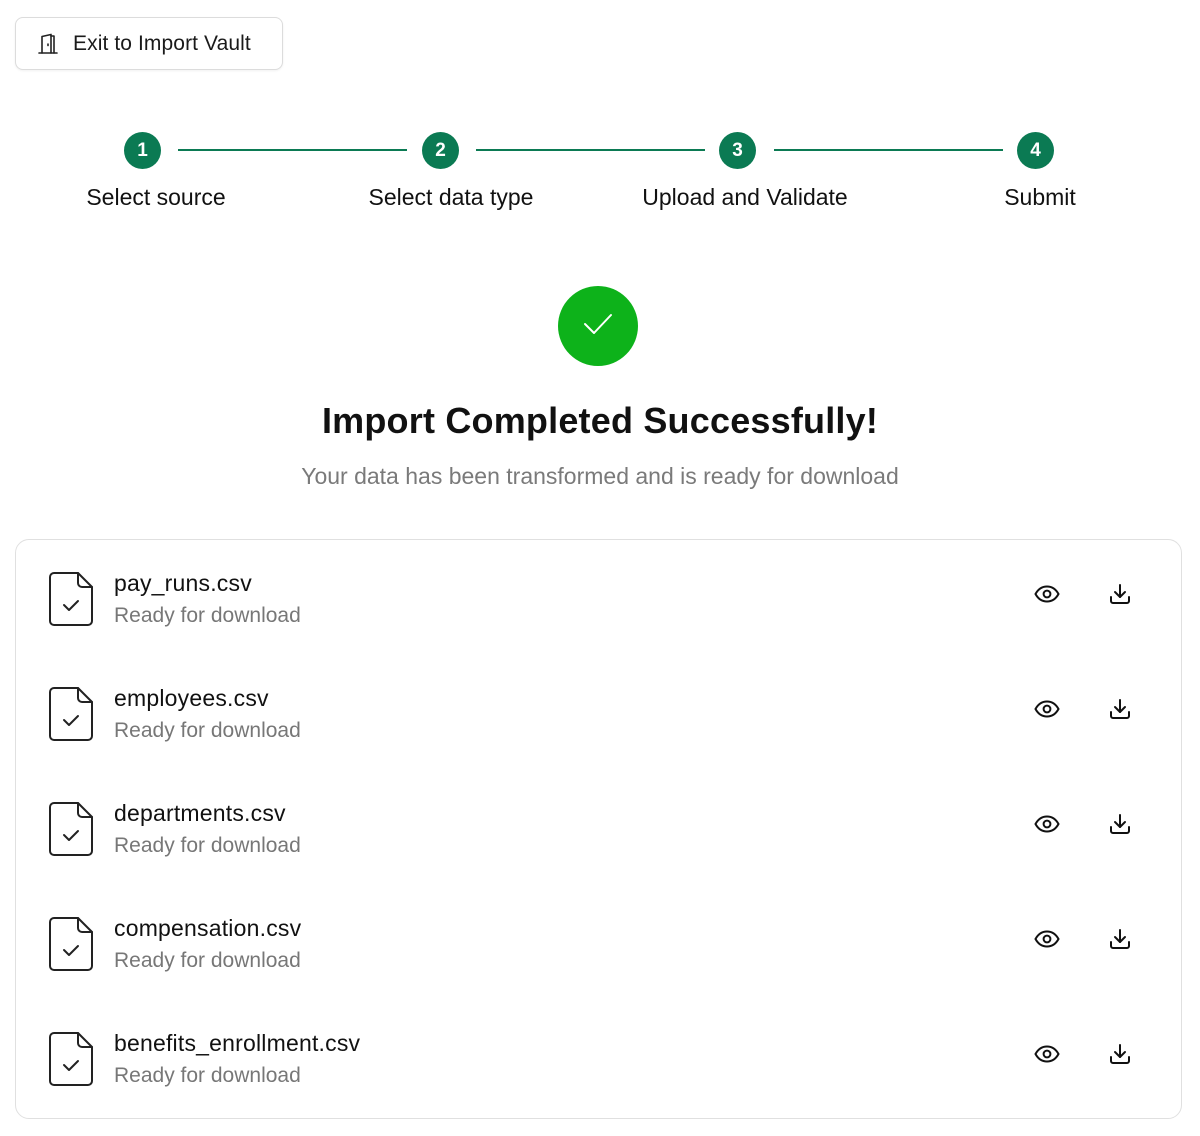  What do you see at coordinates (598, 597) in the screenshot?
I see `file-row: pay_runs.csv Ready for download` at bounding box center [598, 597].